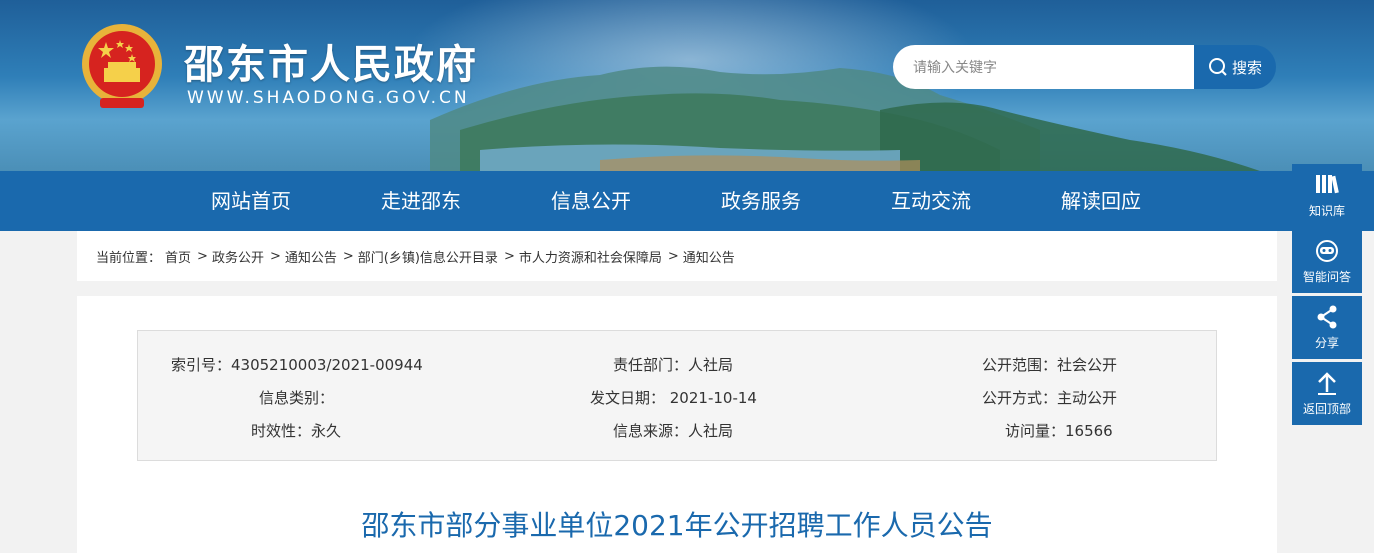  I want to click on search-icon, so click(1217, 67).